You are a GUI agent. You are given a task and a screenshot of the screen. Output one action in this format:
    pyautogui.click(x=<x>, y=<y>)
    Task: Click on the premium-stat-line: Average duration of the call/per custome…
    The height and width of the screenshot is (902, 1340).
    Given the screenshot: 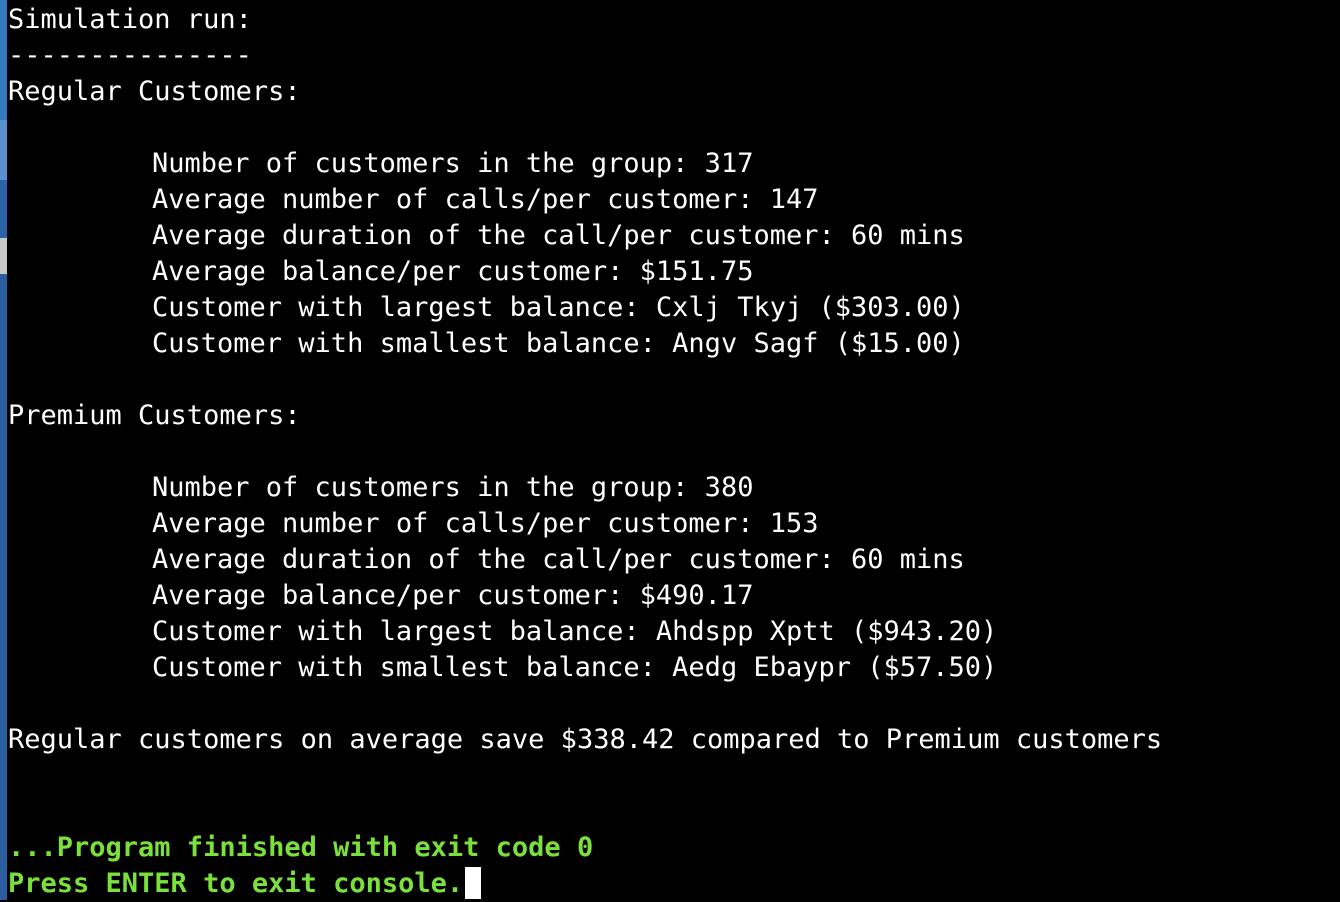 What is the action you would take?
    pyautogui.click(x=558, y=559)
    